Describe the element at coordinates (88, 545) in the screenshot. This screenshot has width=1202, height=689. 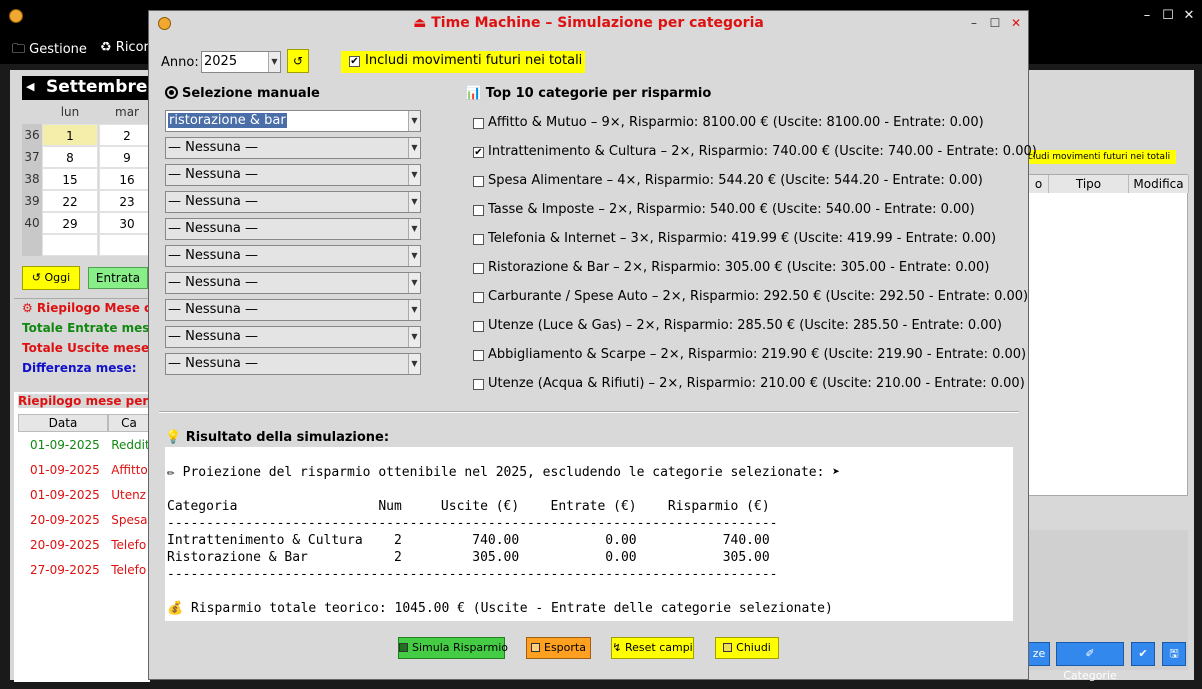
I see `table-row: 20-09-2025 Telefo` at that location.